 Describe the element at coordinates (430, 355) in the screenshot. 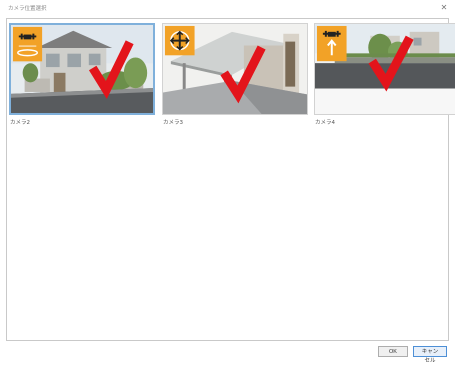

I see `cancel-button: キャンセル` at that location.